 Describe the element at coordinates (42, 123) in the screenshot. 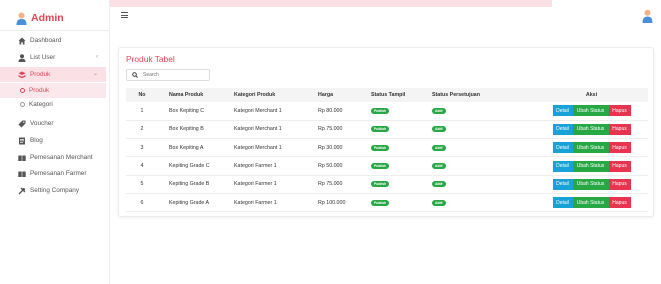

I see `sidebar-item-label: Voucher` at that location.